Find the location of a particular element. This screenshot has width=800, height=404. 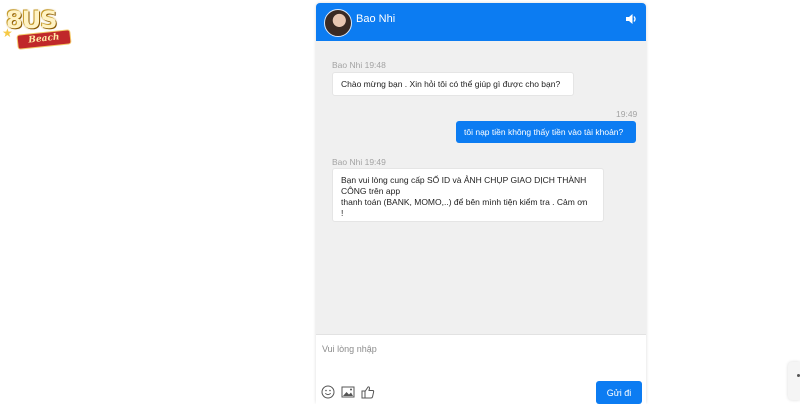

message-meta: Bao Nhi 19:48 is located at coordinates (359, 65).